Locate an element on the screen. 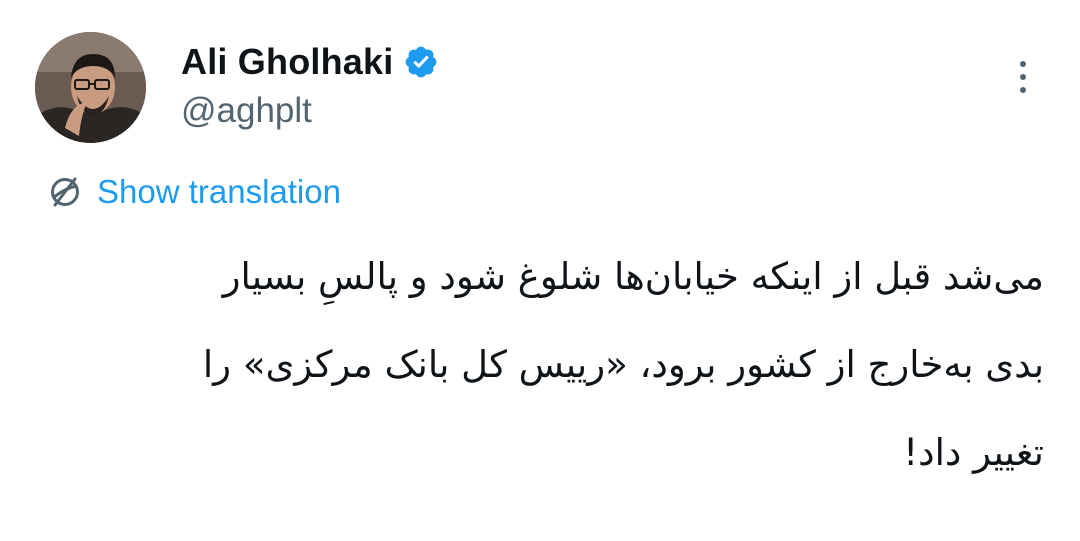 The image size is (1080, 541). author-name-row: Ali Gholhaki is located at coordinates (310, 62).